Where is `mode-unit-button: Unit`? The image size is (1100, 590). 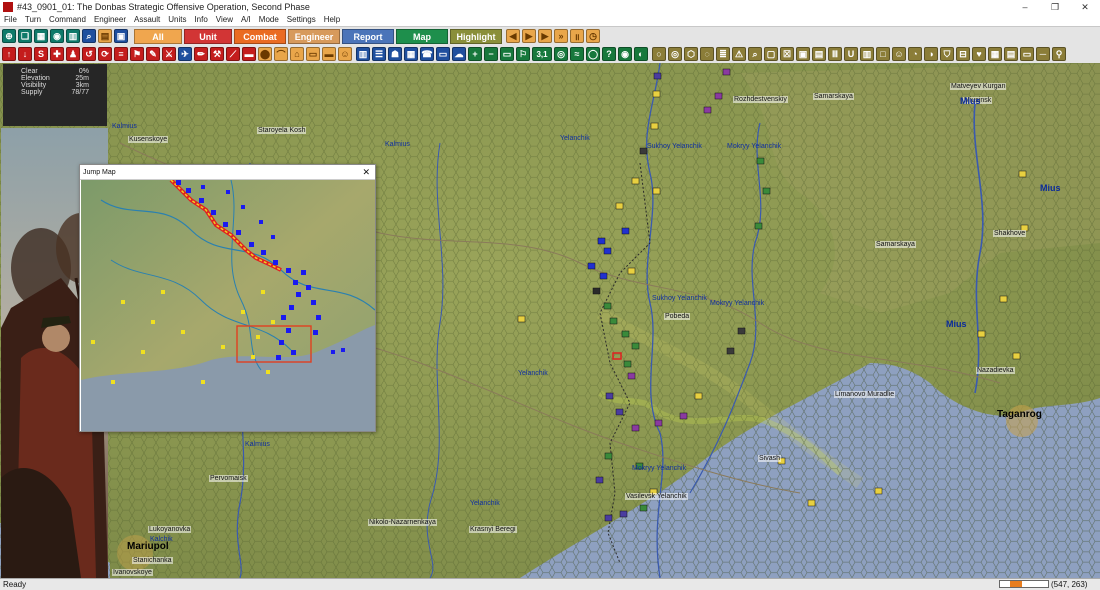 mode-unit-button: Unit is located at coordinates (208, 36).